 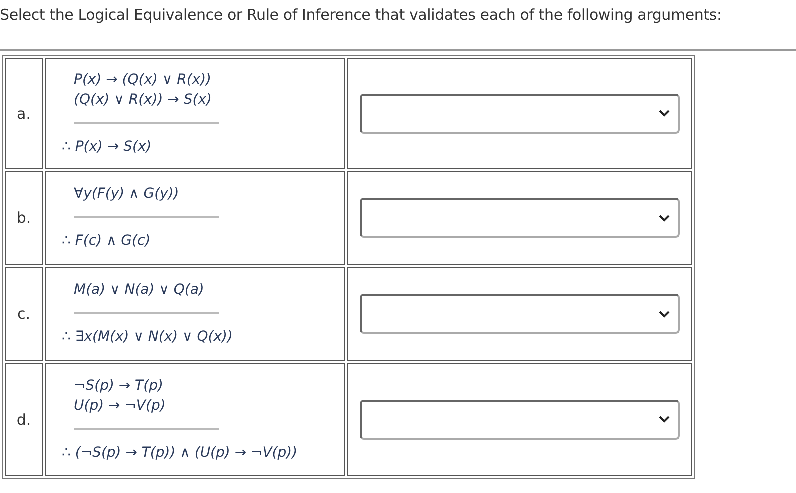 I want to click on row-label: c., so click(x=23, y=314).